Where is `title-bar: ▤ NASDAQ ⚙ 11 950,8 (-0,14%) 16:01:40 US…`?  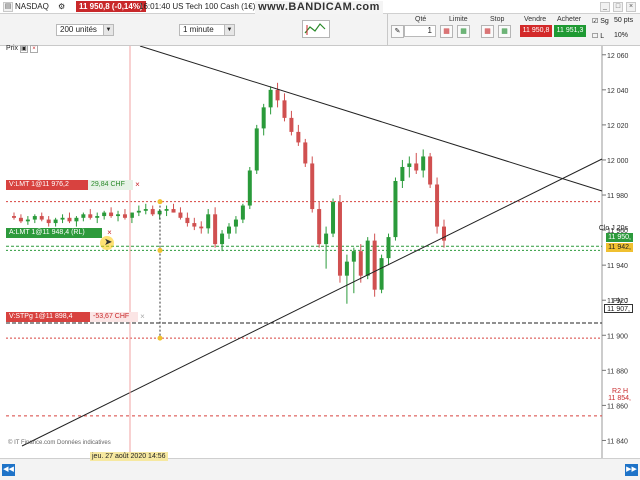 title-bar: ▤ NASDAQ ⚙ 11 950,8 (-0,14%) 16:01:40 US… is located at coordinates (320, 7).